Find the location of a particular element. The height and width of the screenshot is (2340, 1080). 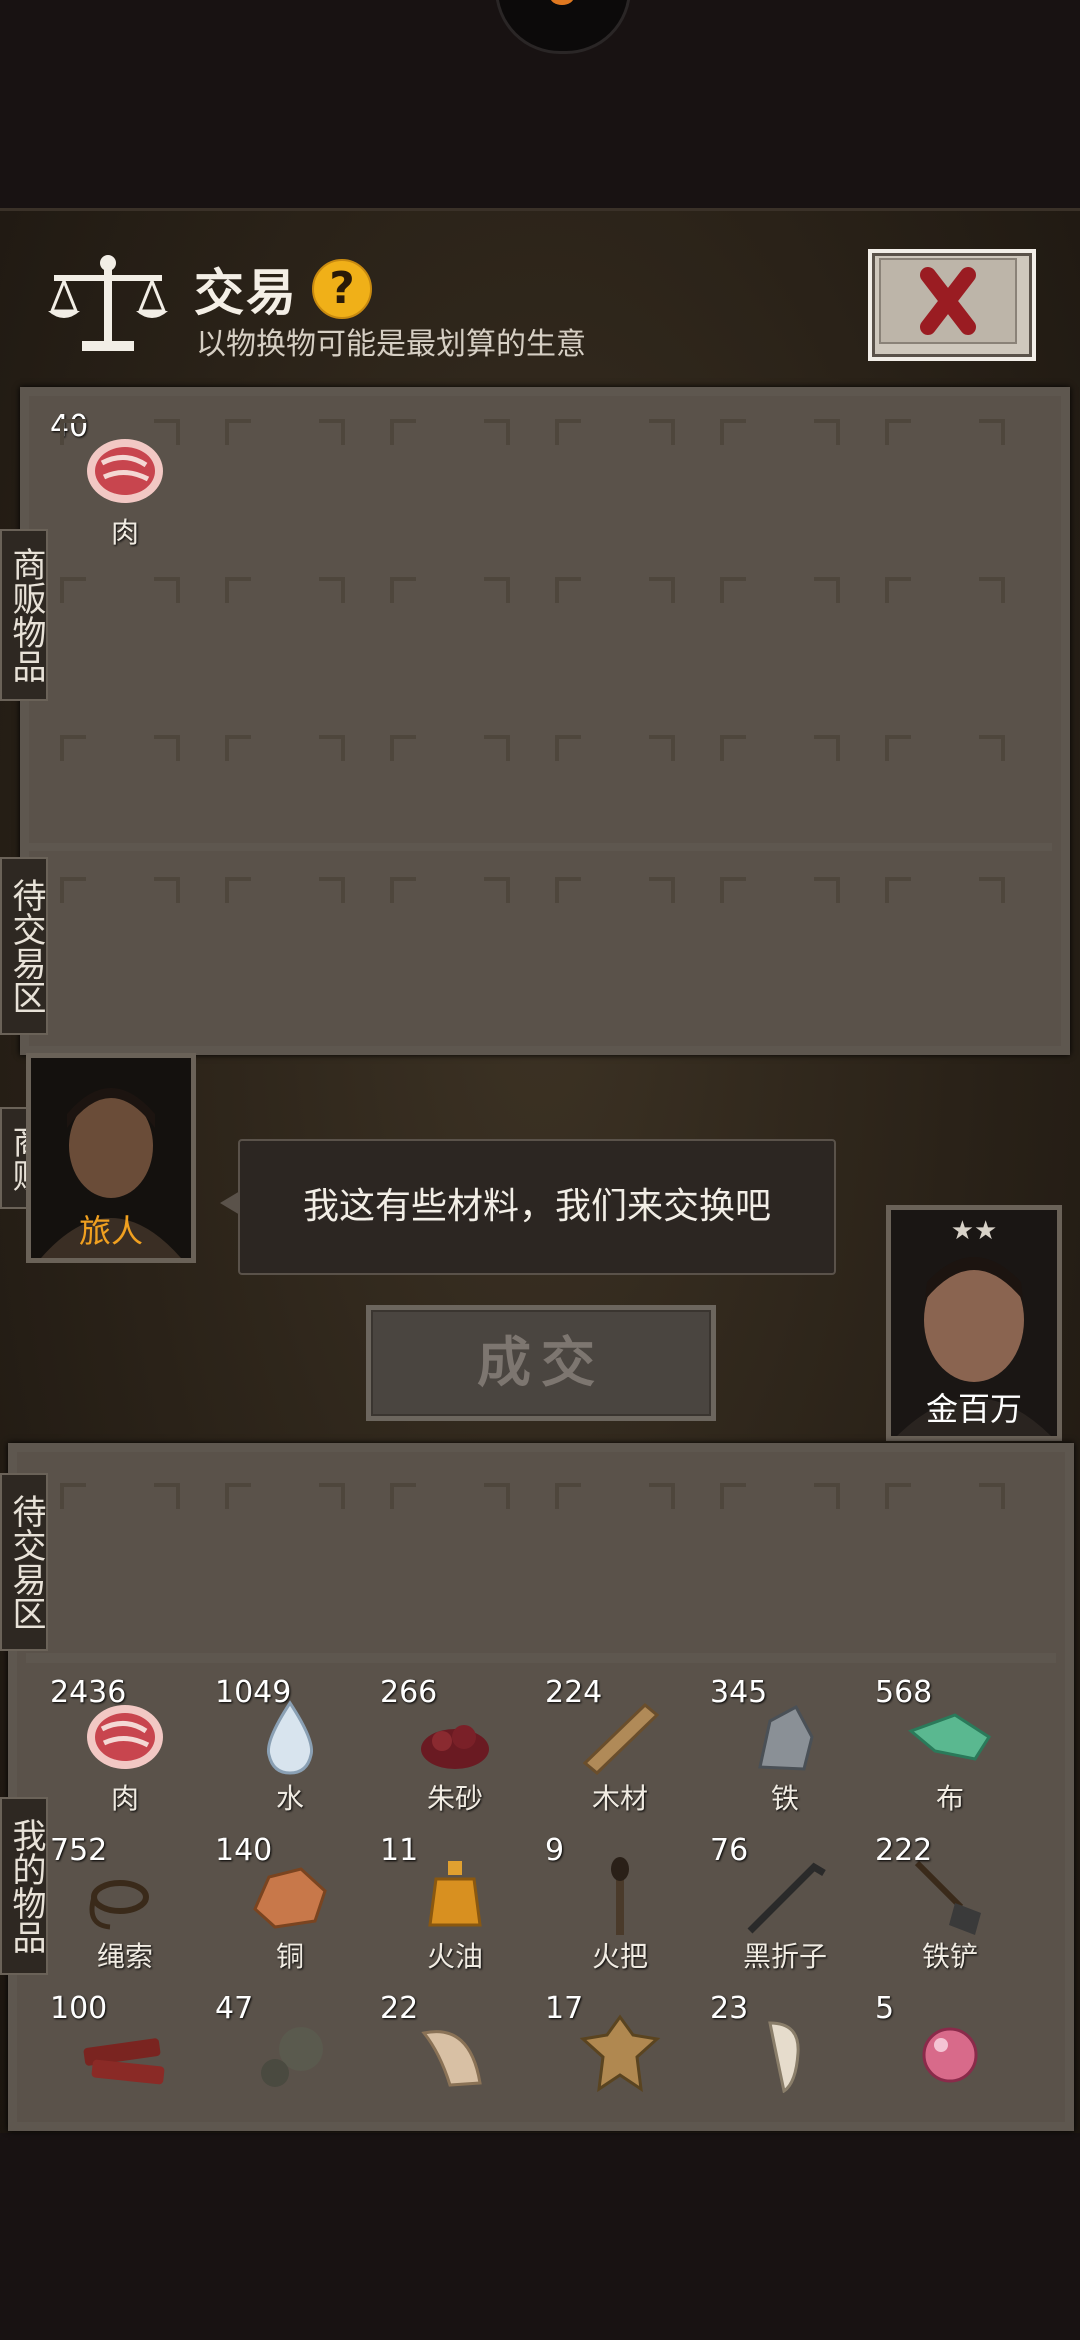

item-count: 11 is located at coordinates (399, 1850).